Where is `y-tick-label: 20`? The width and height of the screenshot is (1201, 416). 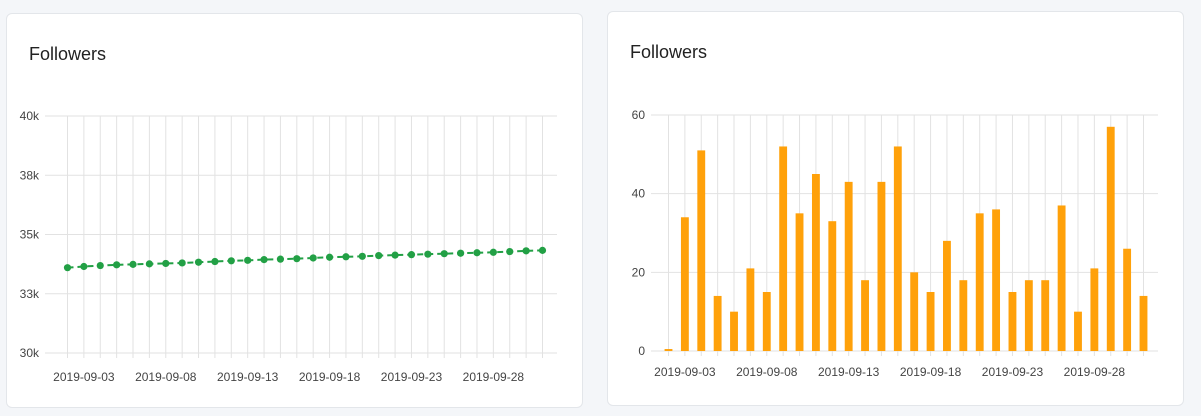 y-tick-label: 20 is located at coordinates (639, 272).